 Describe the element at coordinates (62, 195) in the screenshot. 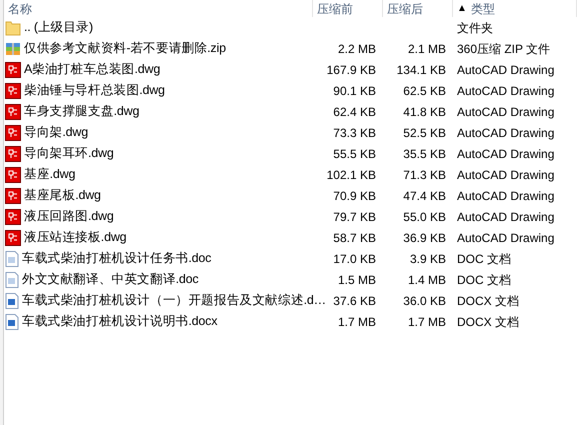

I see `file-name: 基座尾板.dwg` at that location.